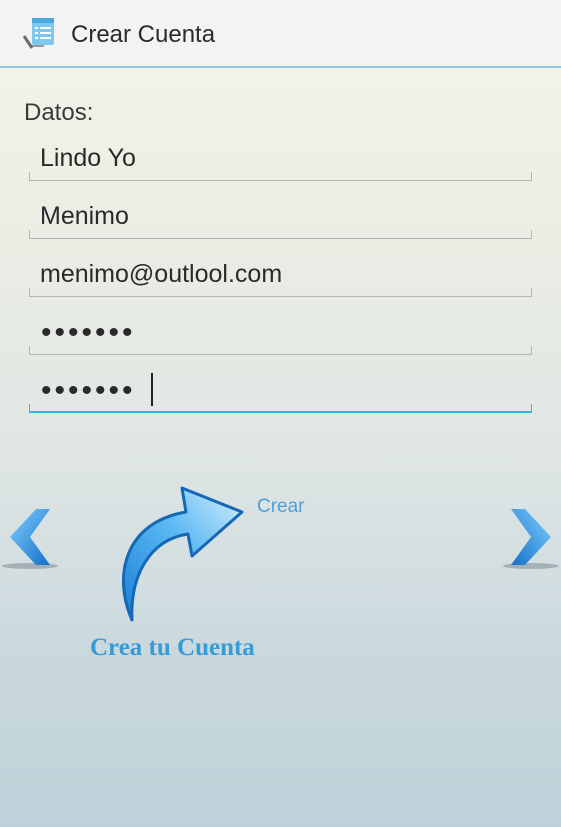  I want to click on first-name-field, so click(280, 161).